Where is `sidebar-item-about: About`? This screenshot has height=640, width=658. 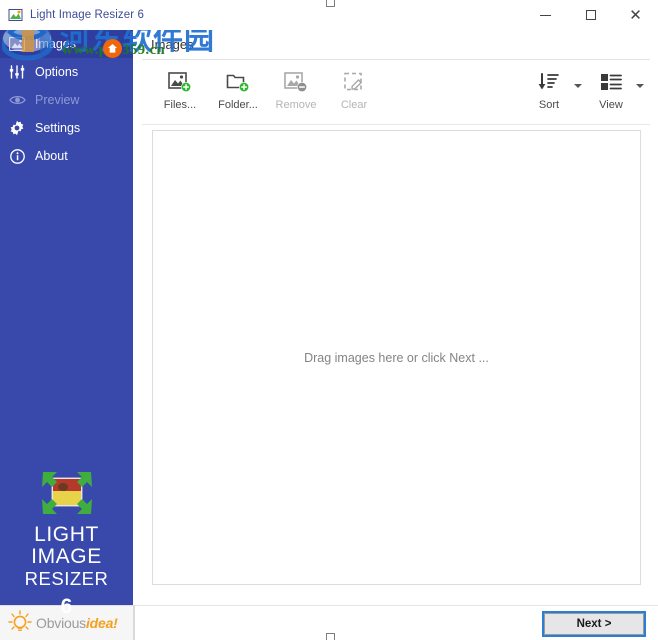 sidebar-item-about: About is located at coordinates (66, 156).